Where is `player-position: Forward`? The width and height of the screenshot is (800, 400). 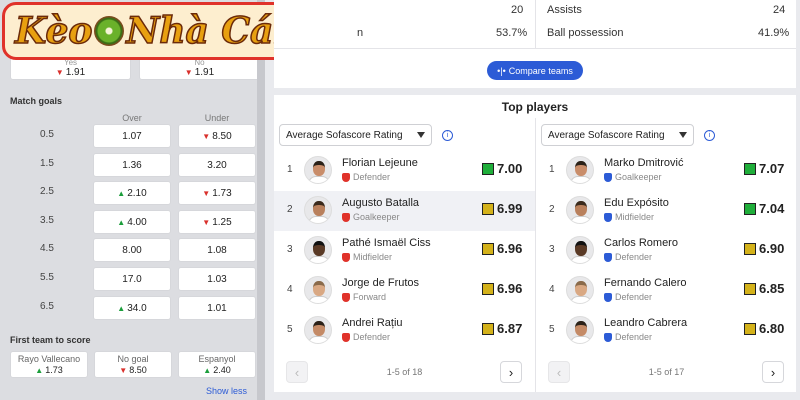
player-position: Forward is located at coordinates (370, 297).